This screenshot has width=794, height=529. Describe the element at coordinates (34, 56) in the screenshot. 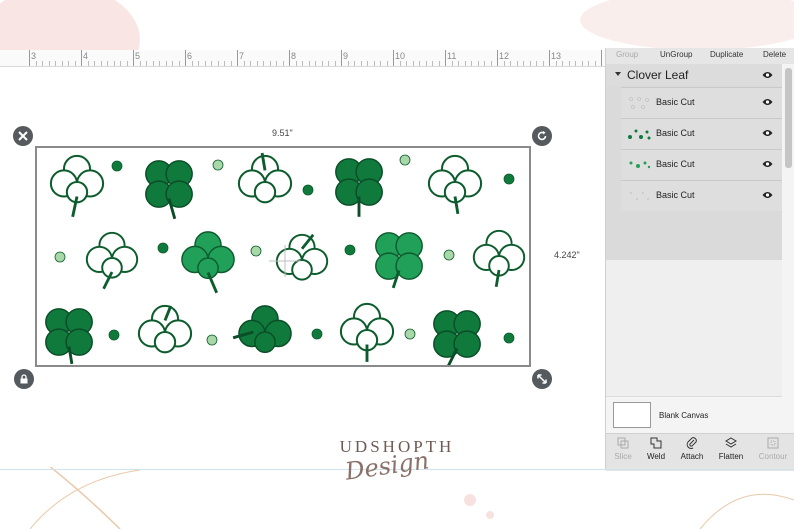

I see `ruler-number: 3` at that location.